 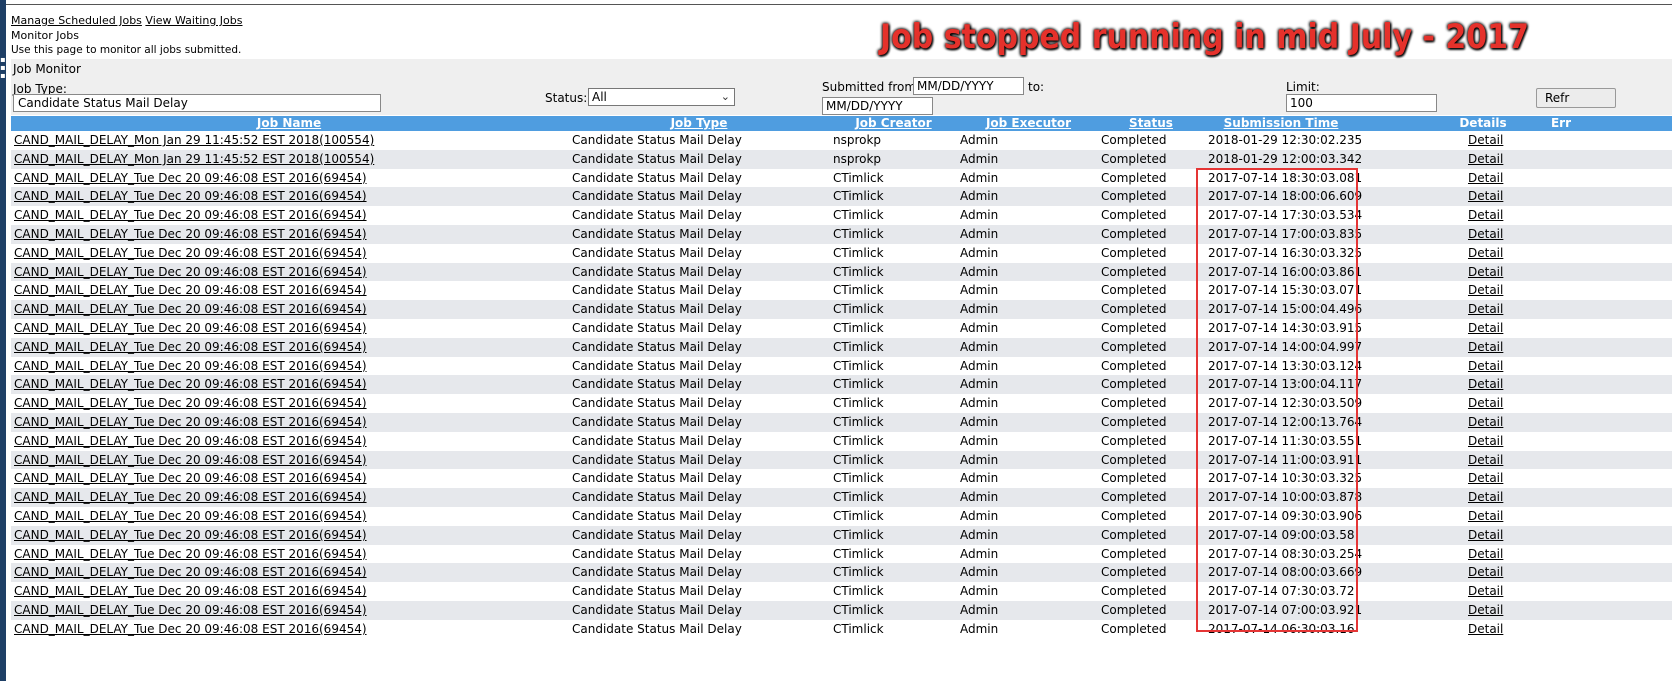 I want to click on limit-input: 100, so click(x=1361, y=103).